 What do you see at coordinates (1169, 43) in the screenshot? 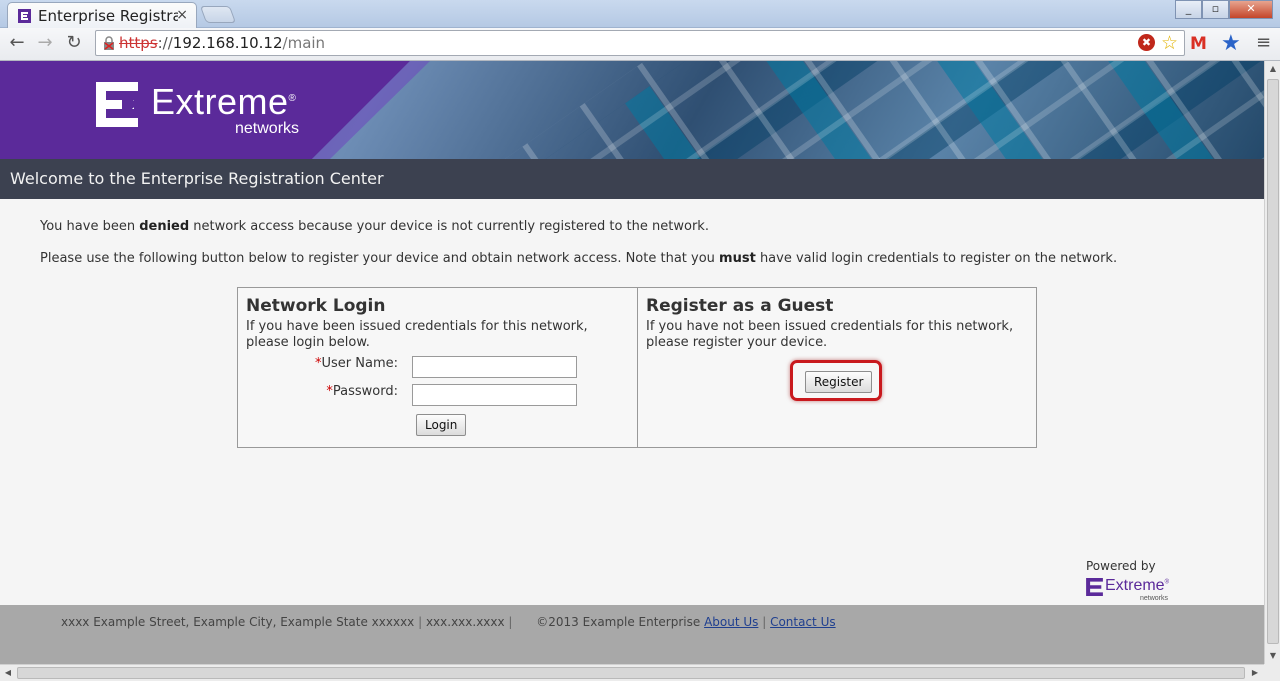
I see `bookmark-star-icon: ☆` at bounding box center [1169, 43].